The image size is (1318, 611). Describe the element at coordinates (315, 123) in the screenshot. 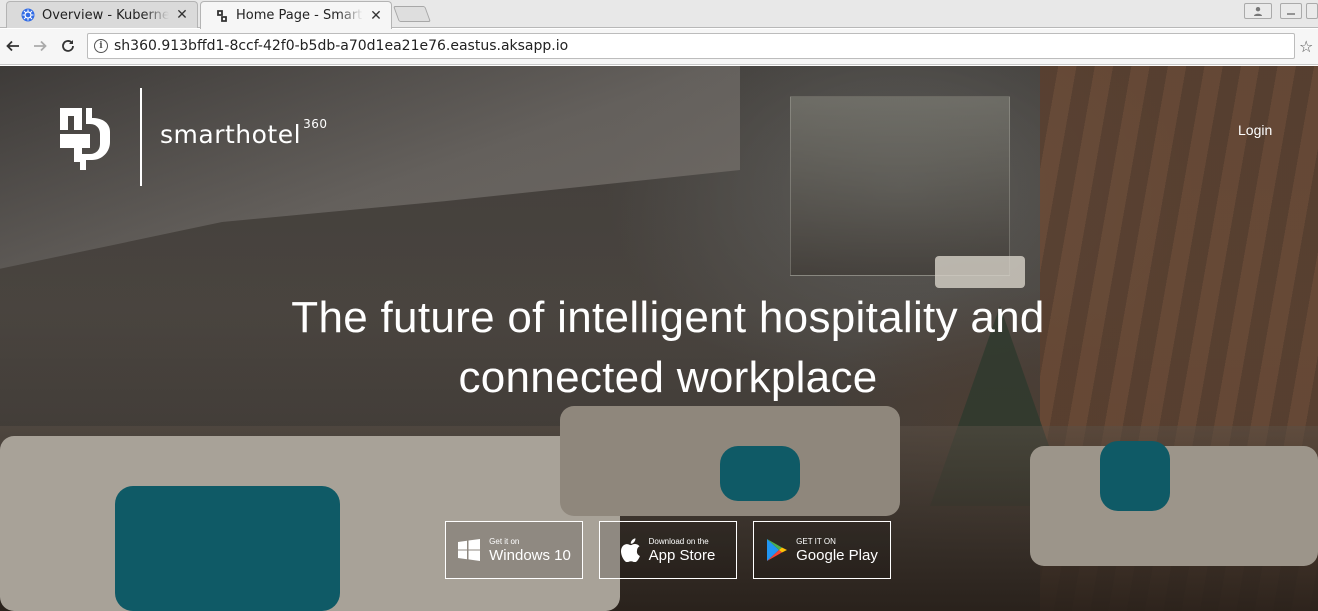

I see `brand-sup: 360` at that location.